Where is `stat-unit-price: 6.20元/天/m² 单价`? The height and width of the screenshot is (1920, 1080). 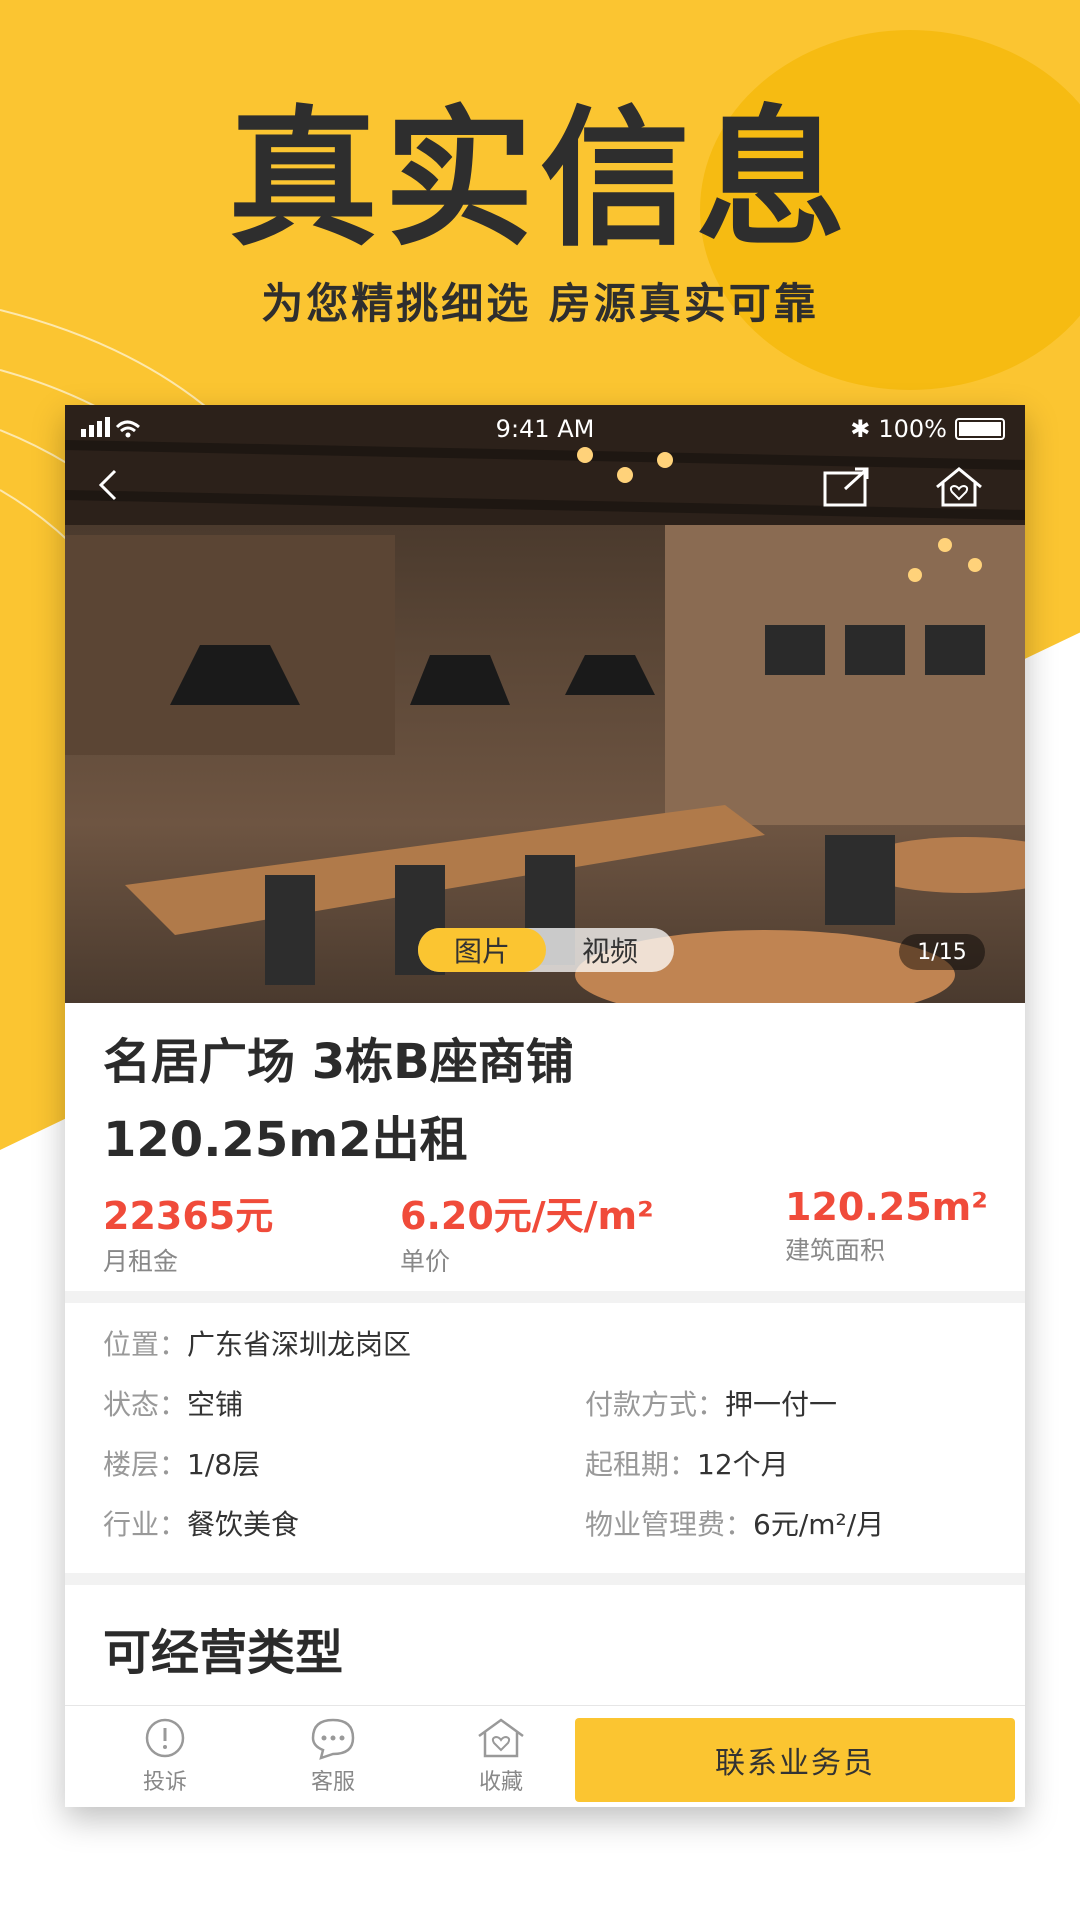
stat-unit-price: 6.20元/天/m² 单价 is located at coordinates (527, 1231).